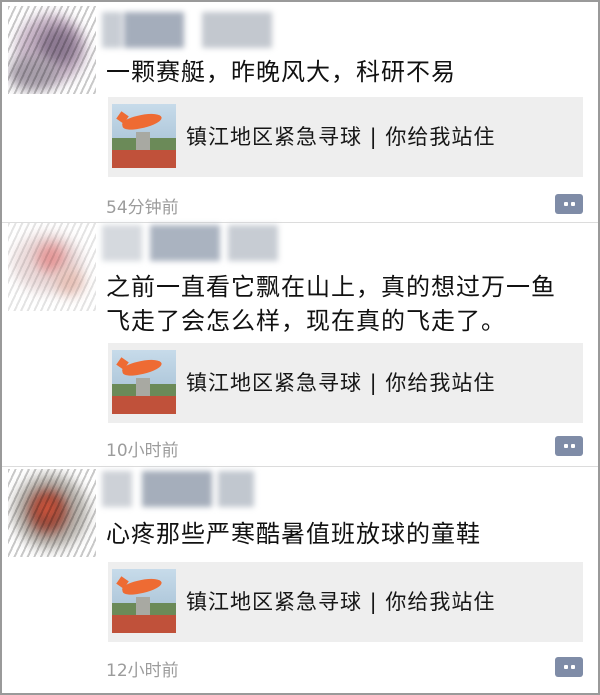 This screenshot has width=600, height=695. I want to click on post-time: 10小时前, so click(142, 451).